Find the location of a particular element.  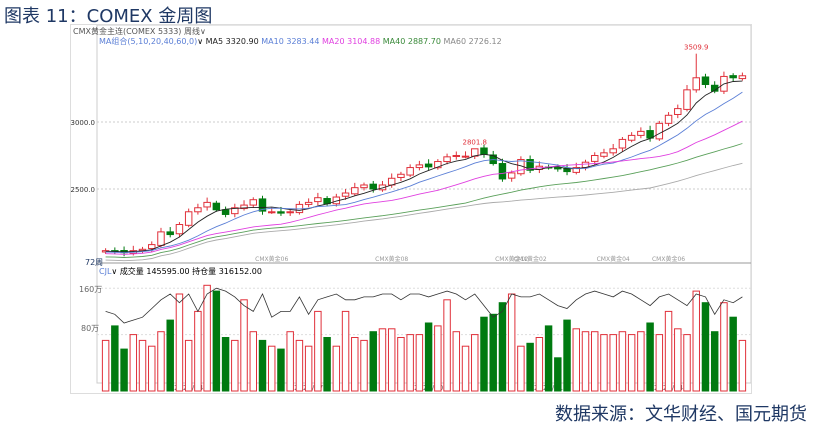

indicator-select: CJL is located at coordinates (105, 271).